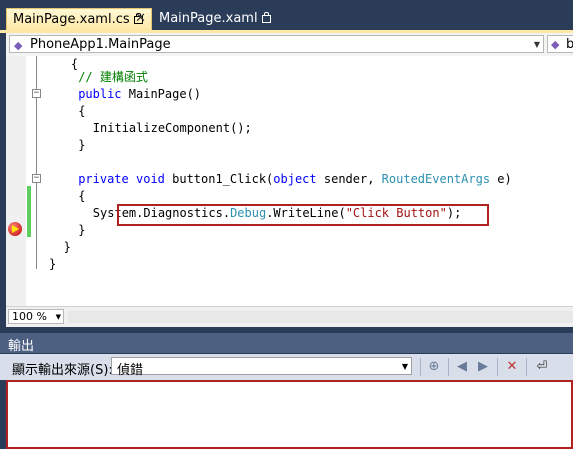  I want to click on toggle-word-wrap-icon: ⏎, so click(542, 367).